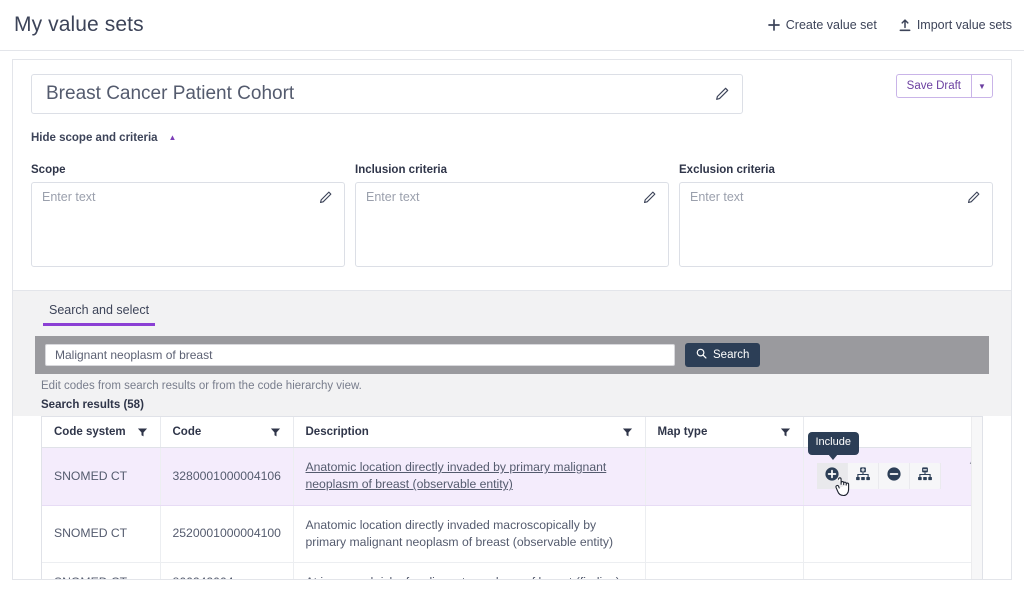  What do you see at coordinates (982, 86) in the screenshot?
I see `caret-down-icon: ▼` at bounding box center [982, 86].